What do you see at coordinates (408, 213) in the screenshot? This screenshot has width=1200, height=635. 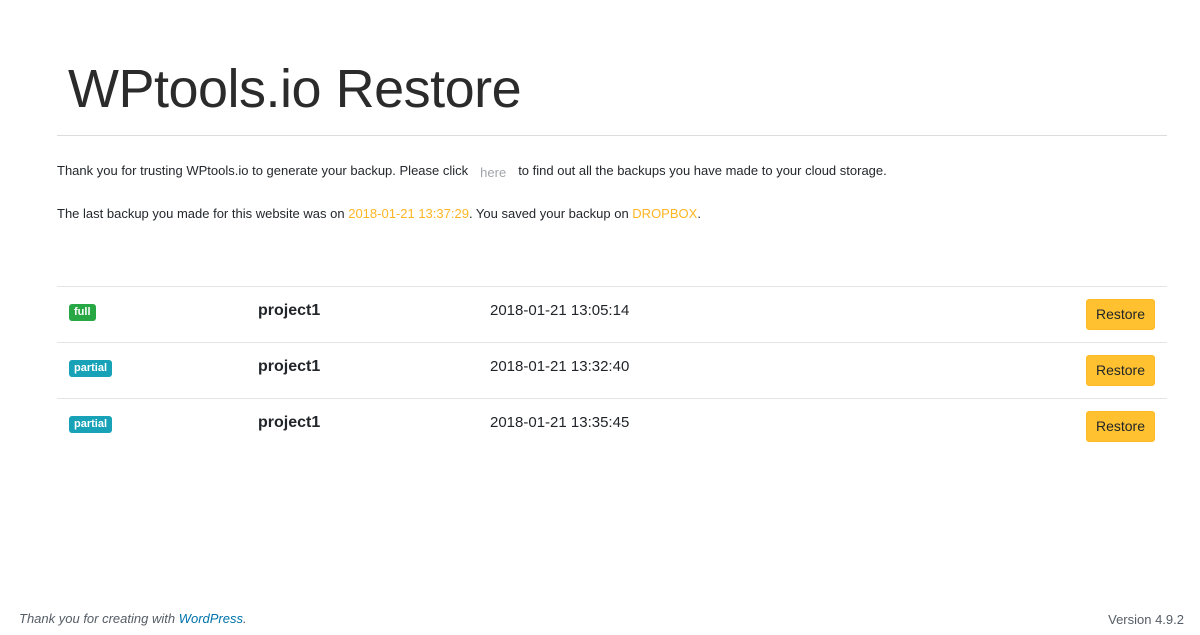 I see `last-backup-date: 2018-01-21 13:37:29` at bounding box center [408, 213].